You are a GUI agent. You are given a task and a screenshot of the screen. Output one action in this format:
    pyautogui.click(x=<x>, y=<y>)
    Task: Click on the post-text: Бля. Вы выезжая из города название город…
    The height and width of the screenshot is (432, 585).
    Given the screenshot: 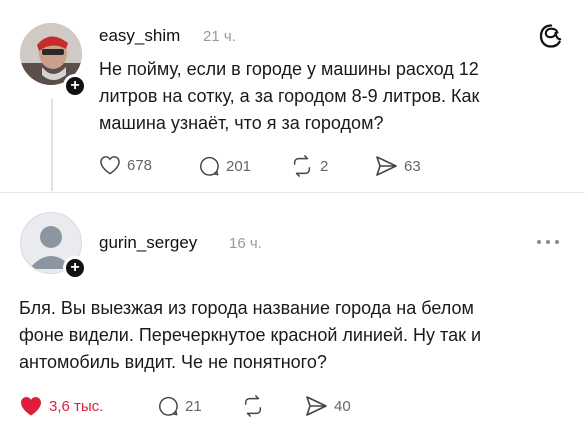 What is the action you would take?
    pyautogui.click(x=250, y=335)
    